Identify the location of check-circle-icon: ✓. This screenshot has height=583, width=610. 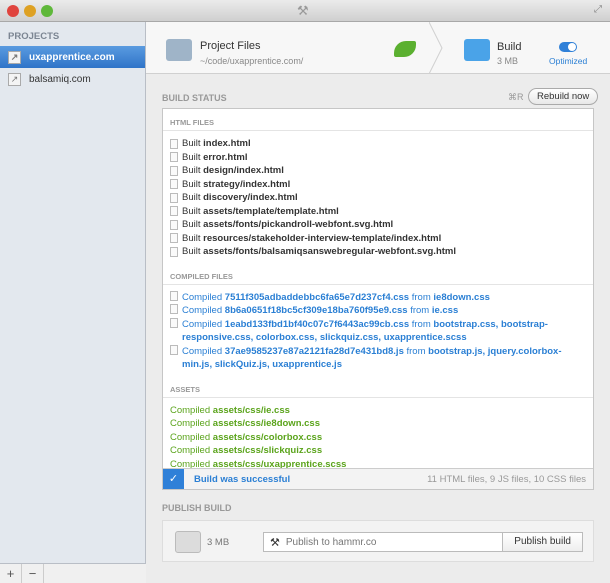
(173, 478).